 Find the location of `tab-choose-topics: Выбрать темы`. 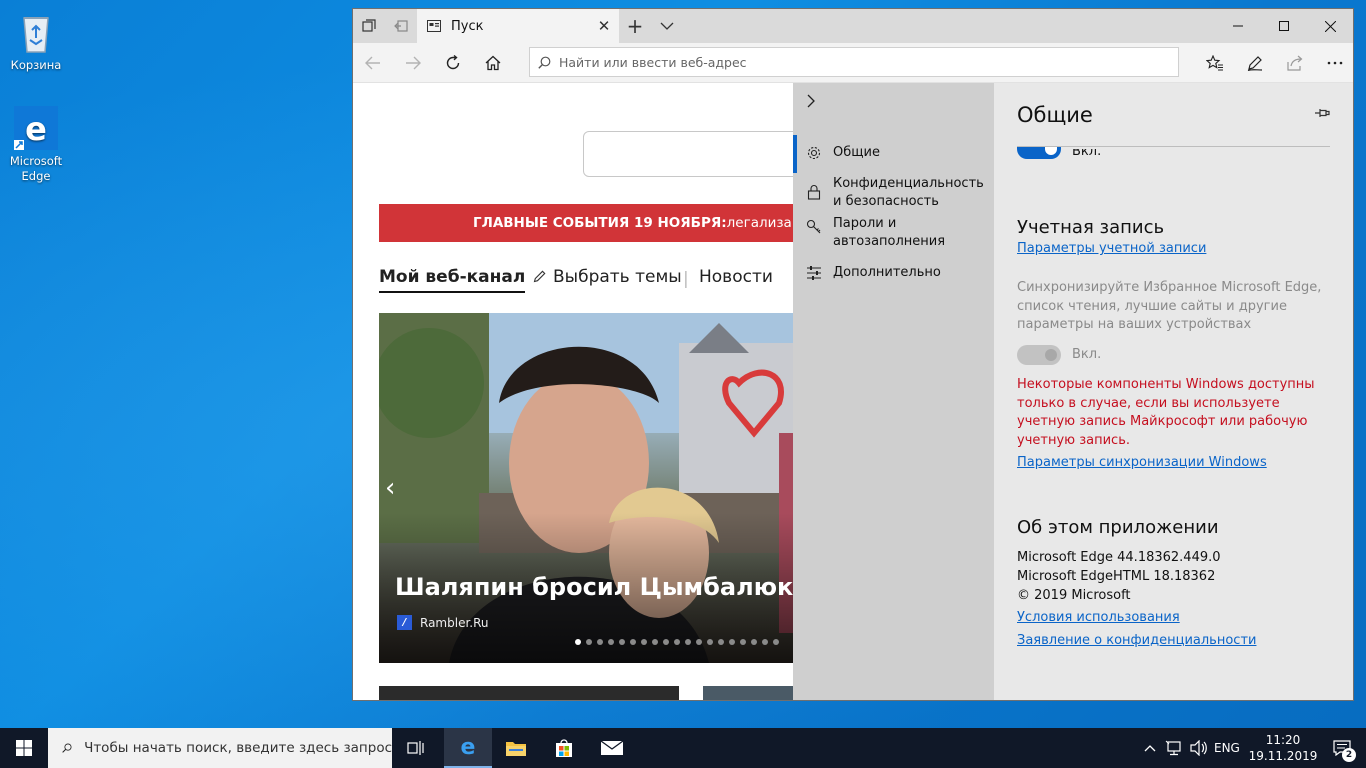

tab-choose-topics: Выбрать темы is located at coordinates (607, 277).